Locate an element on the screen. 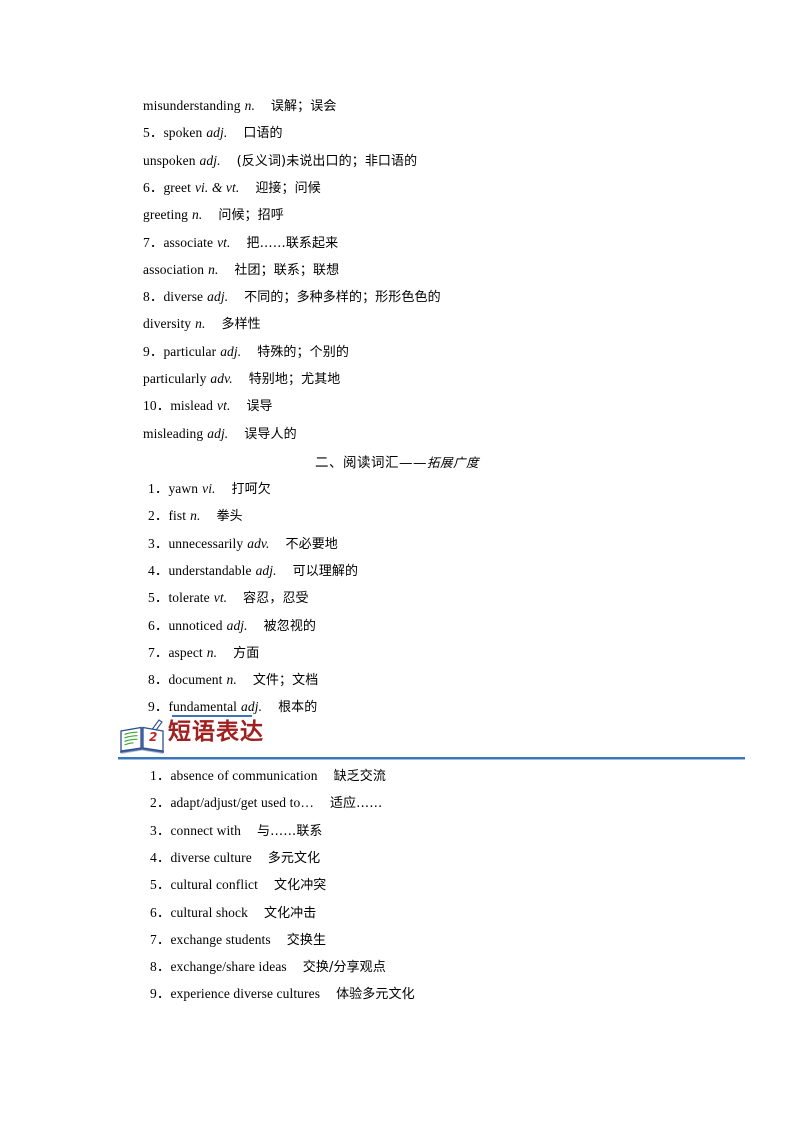 The width and height of the screenshot is (794, 1123). vocabulary-entry: 4．understandable adj. 可以理解的 is located at coordinates (253, 571).